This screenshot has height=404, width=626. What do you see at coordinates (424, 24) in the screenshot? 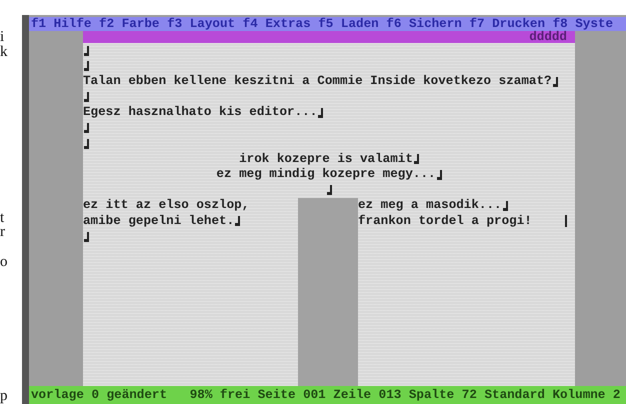
I see `menu-item: f6 Sichern` at bounding box center [424, 24].